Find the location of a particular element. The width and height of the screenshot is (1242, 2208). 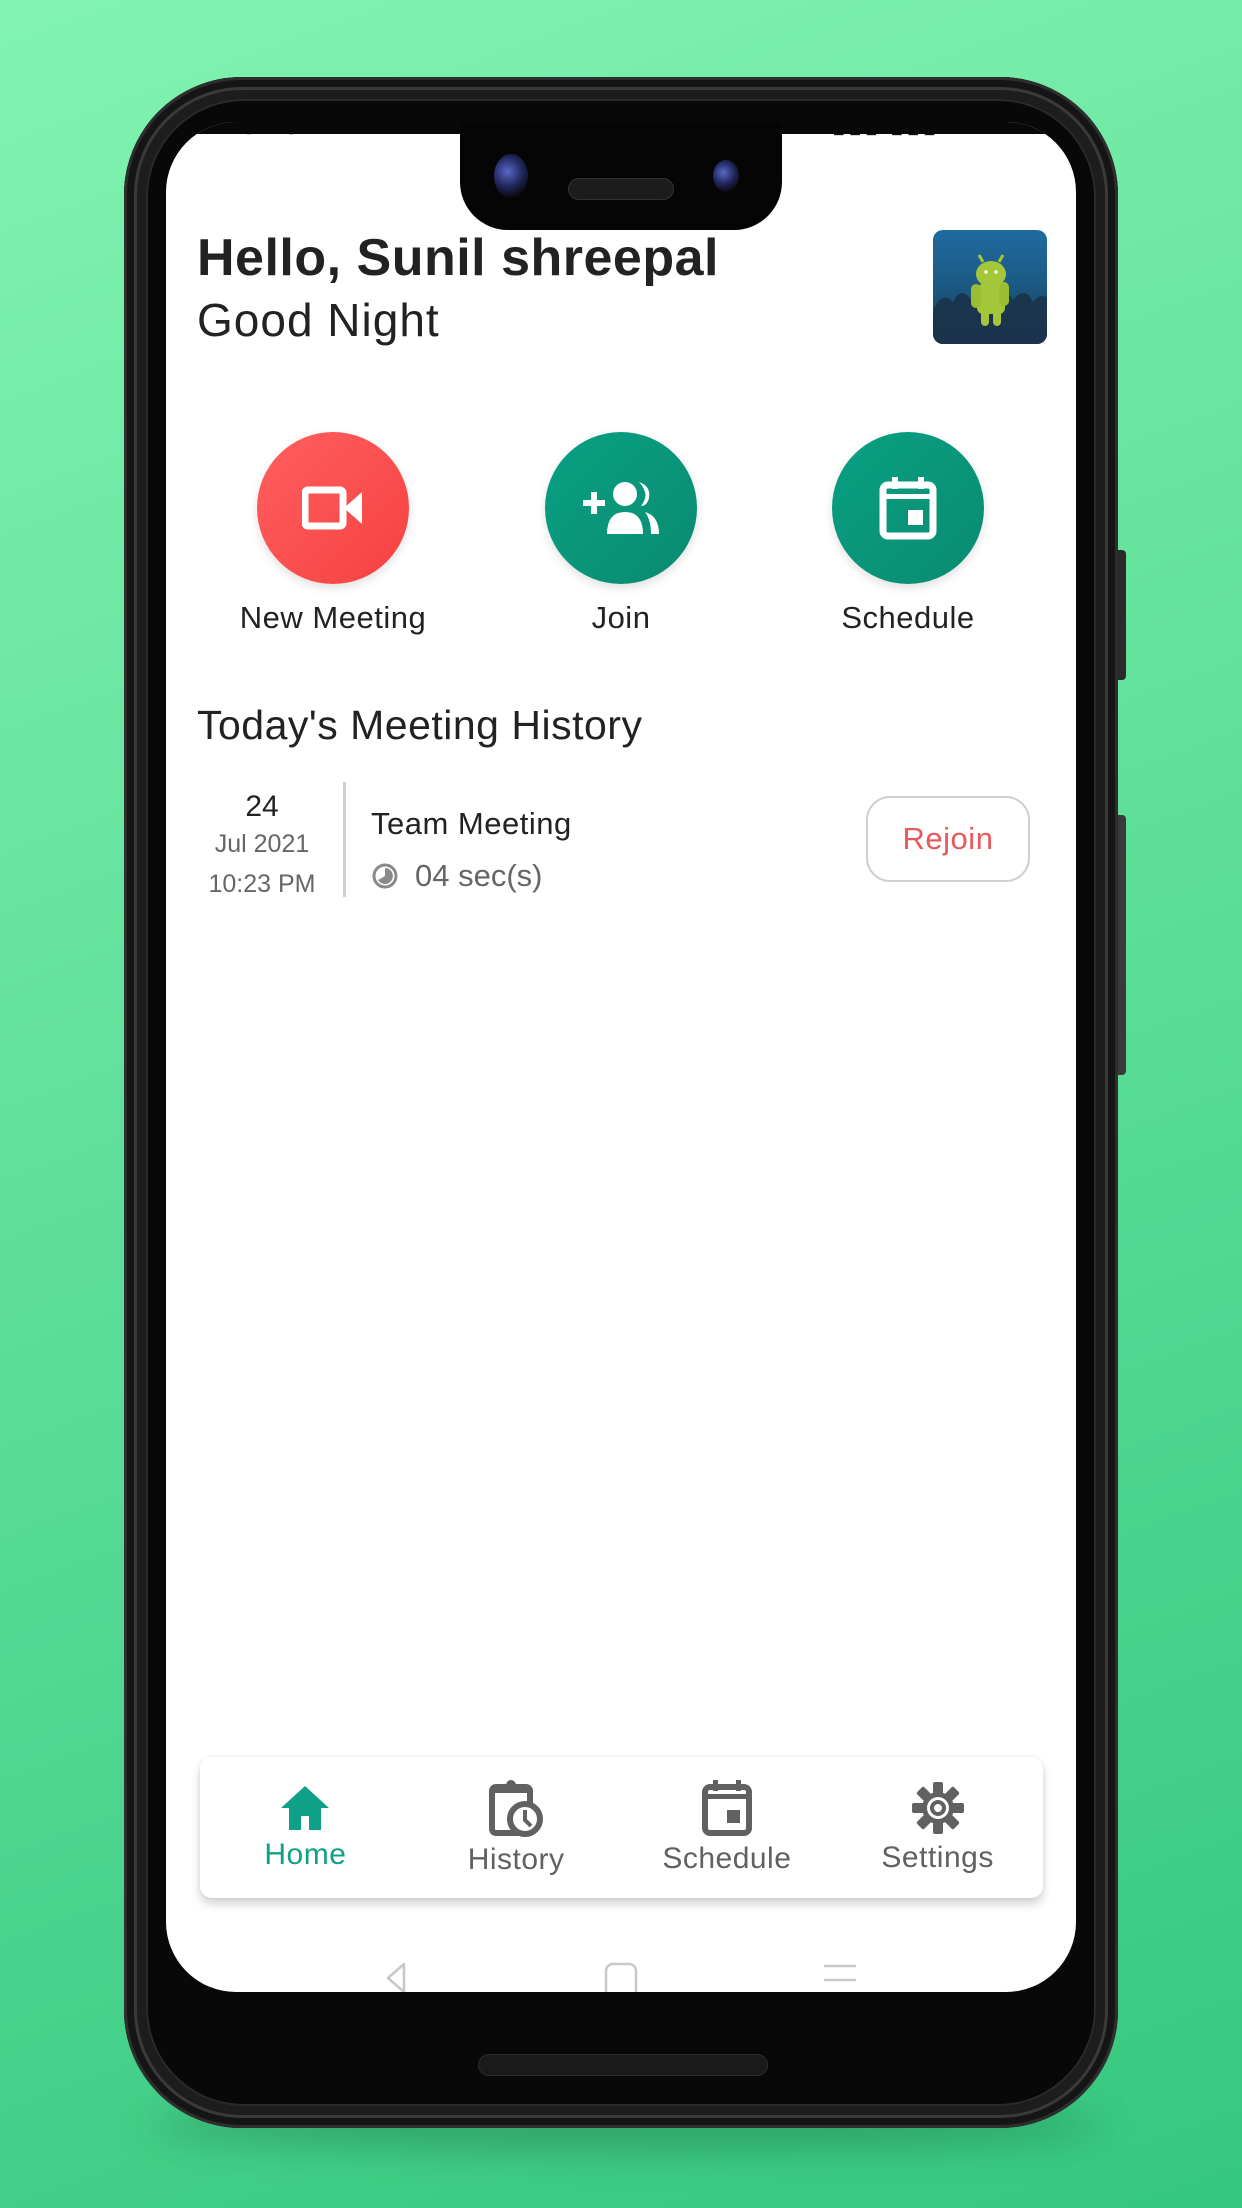

meeting-time: 10:23 PM is located at coordinates (262, 884).